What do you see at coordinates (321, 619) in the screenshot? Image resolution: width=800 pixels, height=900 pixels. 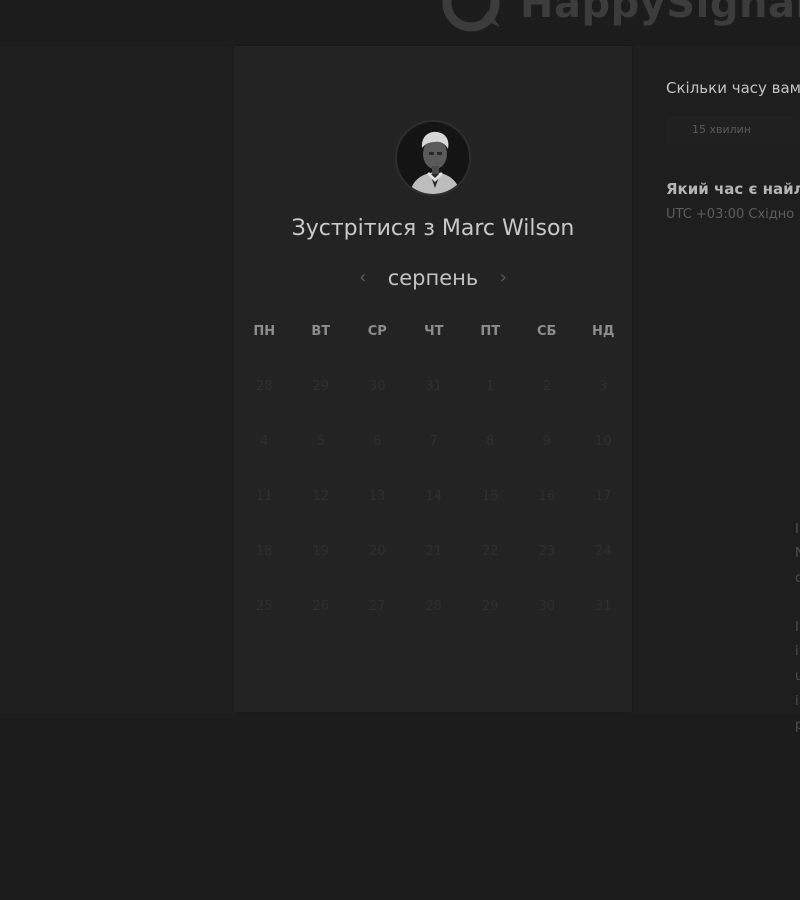 I see `calendar-day: 26` at bounding box center [321, 619].